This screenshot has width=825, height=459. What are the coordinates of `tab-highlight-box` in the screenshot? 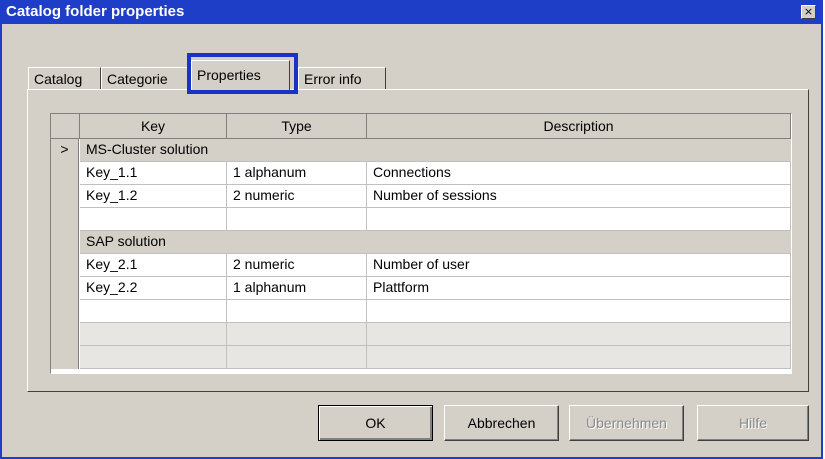 It's located at (242, 73).